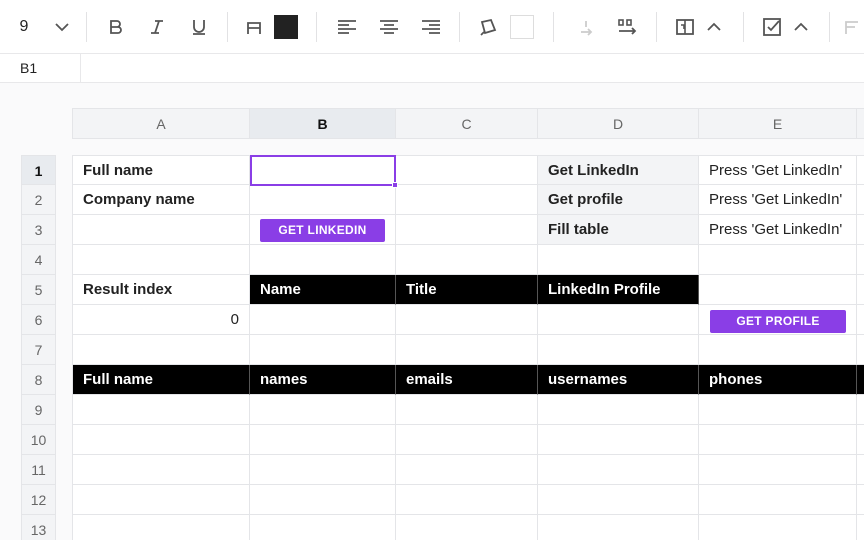 Image resolution: width=864 pixels, height=540 pixels. What do you see at coordinates (778, 230) in the screenshot?
I see `cell-e3: Press 'Get LinkedIn'` at bounding box center [778, 230].